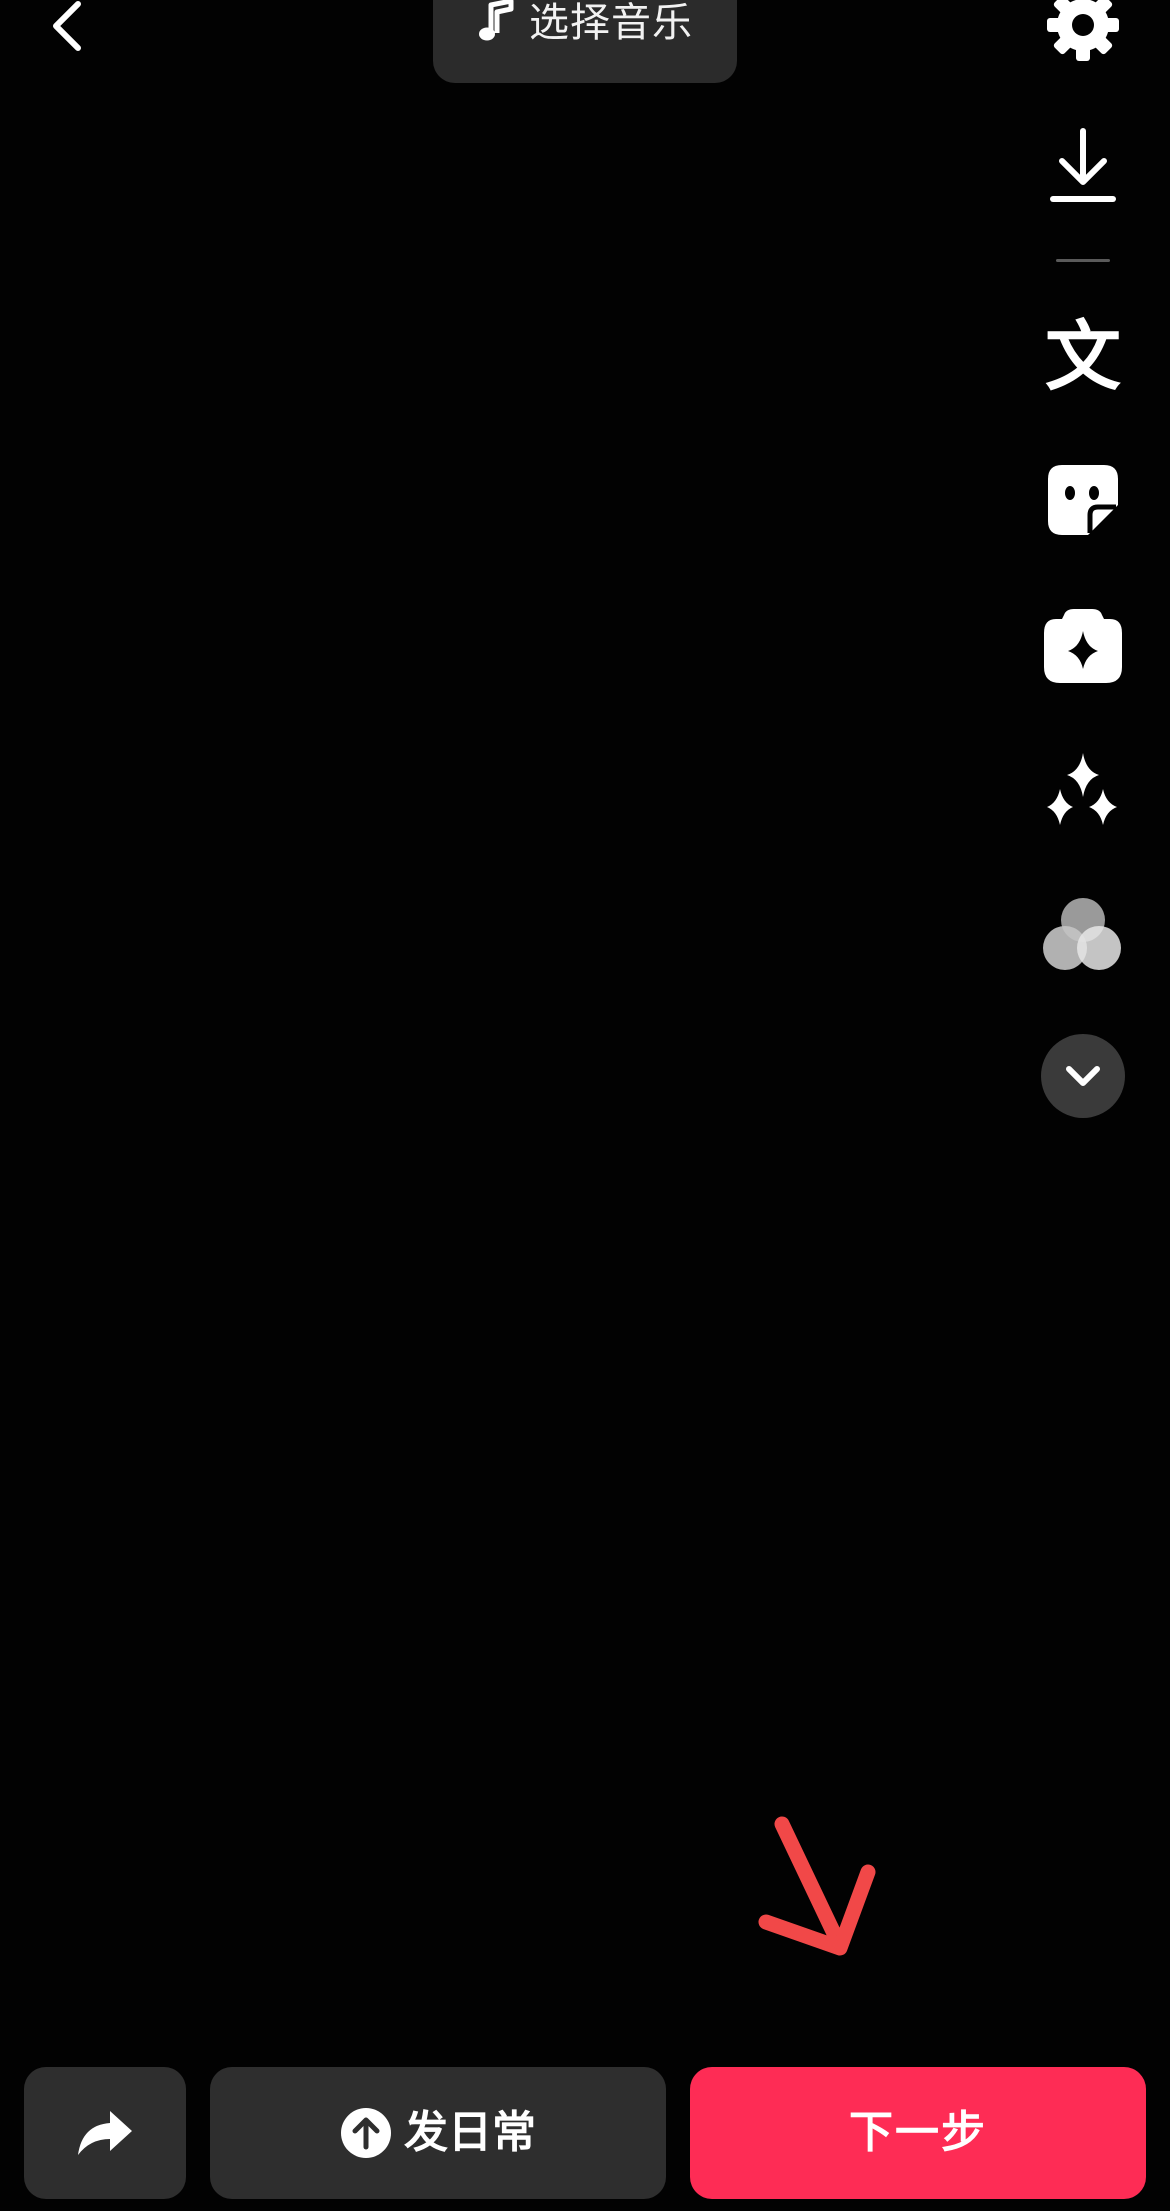  What do you see at coordinates (1083, 30) in the screenshot?
I see `gear-icon` at bounding box center [1083, 30].